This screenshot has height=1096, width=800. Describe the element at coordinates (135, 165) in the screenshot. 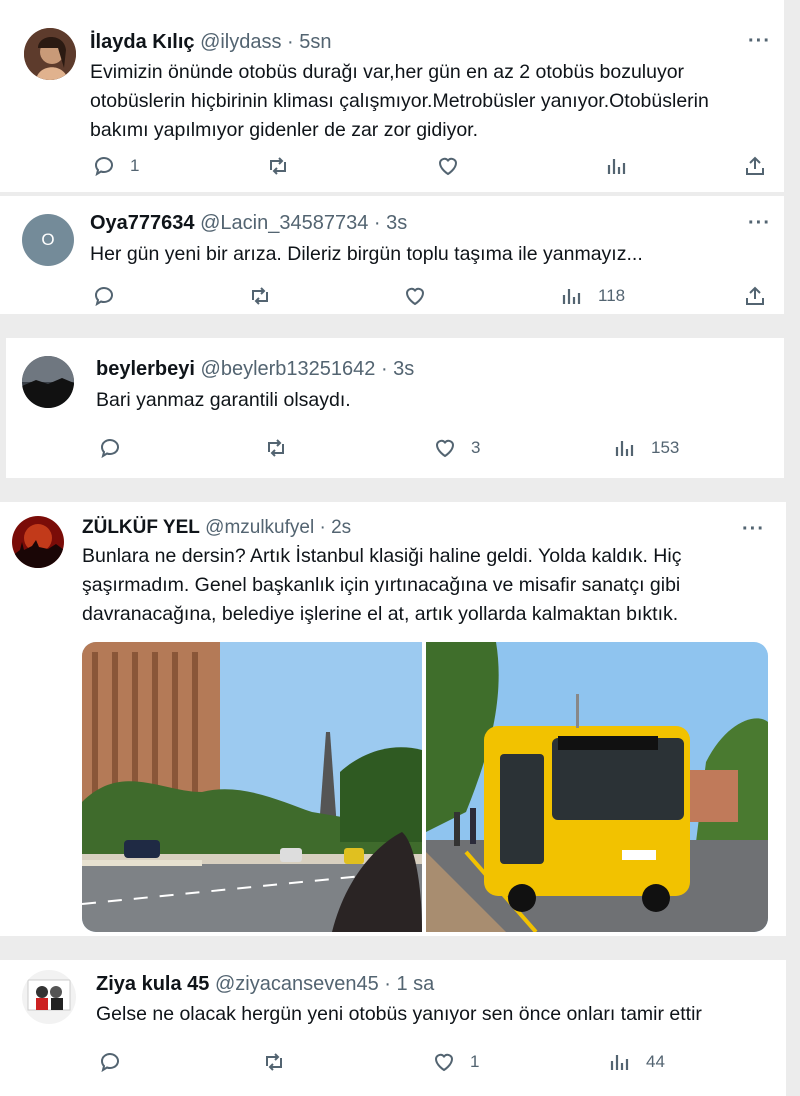

I see `reply-count: 1` at that location.